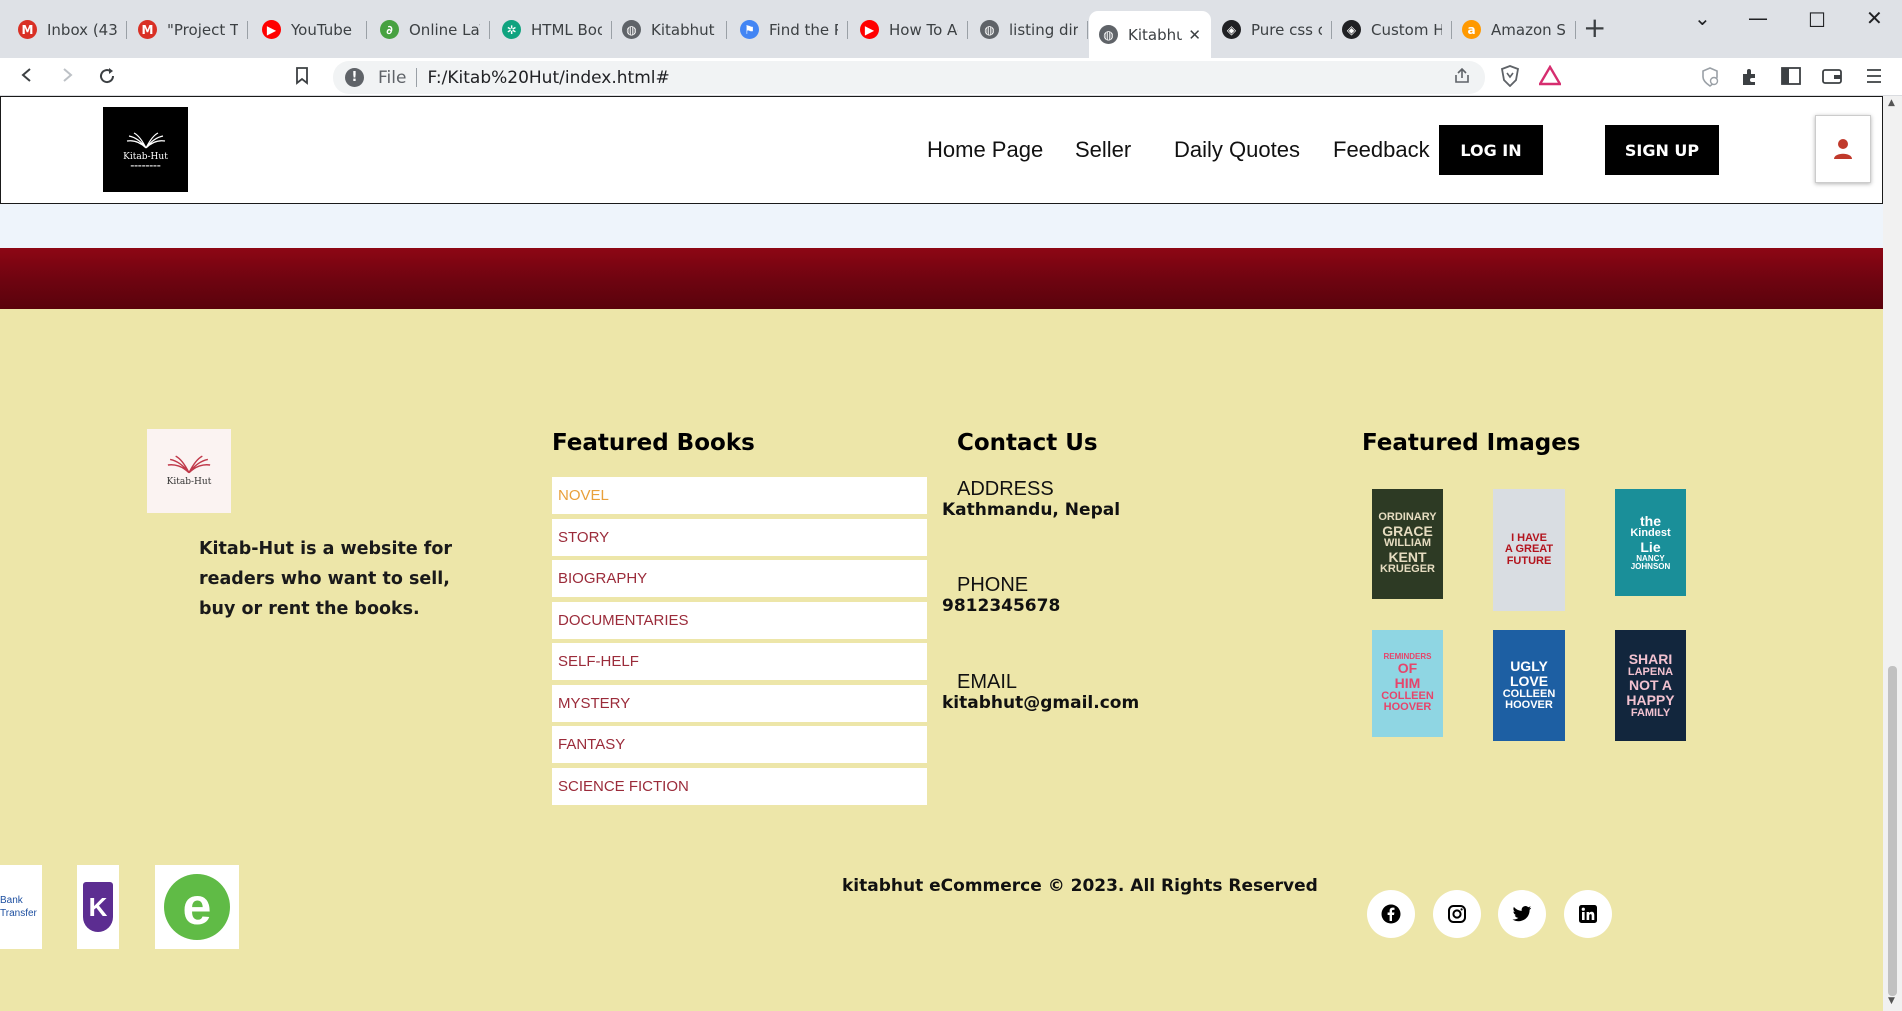  What do you see at coordinates (1191, 35) in the screenshot?
I see `close-tab-icon: ✕` at bounding box center [1191, 35].